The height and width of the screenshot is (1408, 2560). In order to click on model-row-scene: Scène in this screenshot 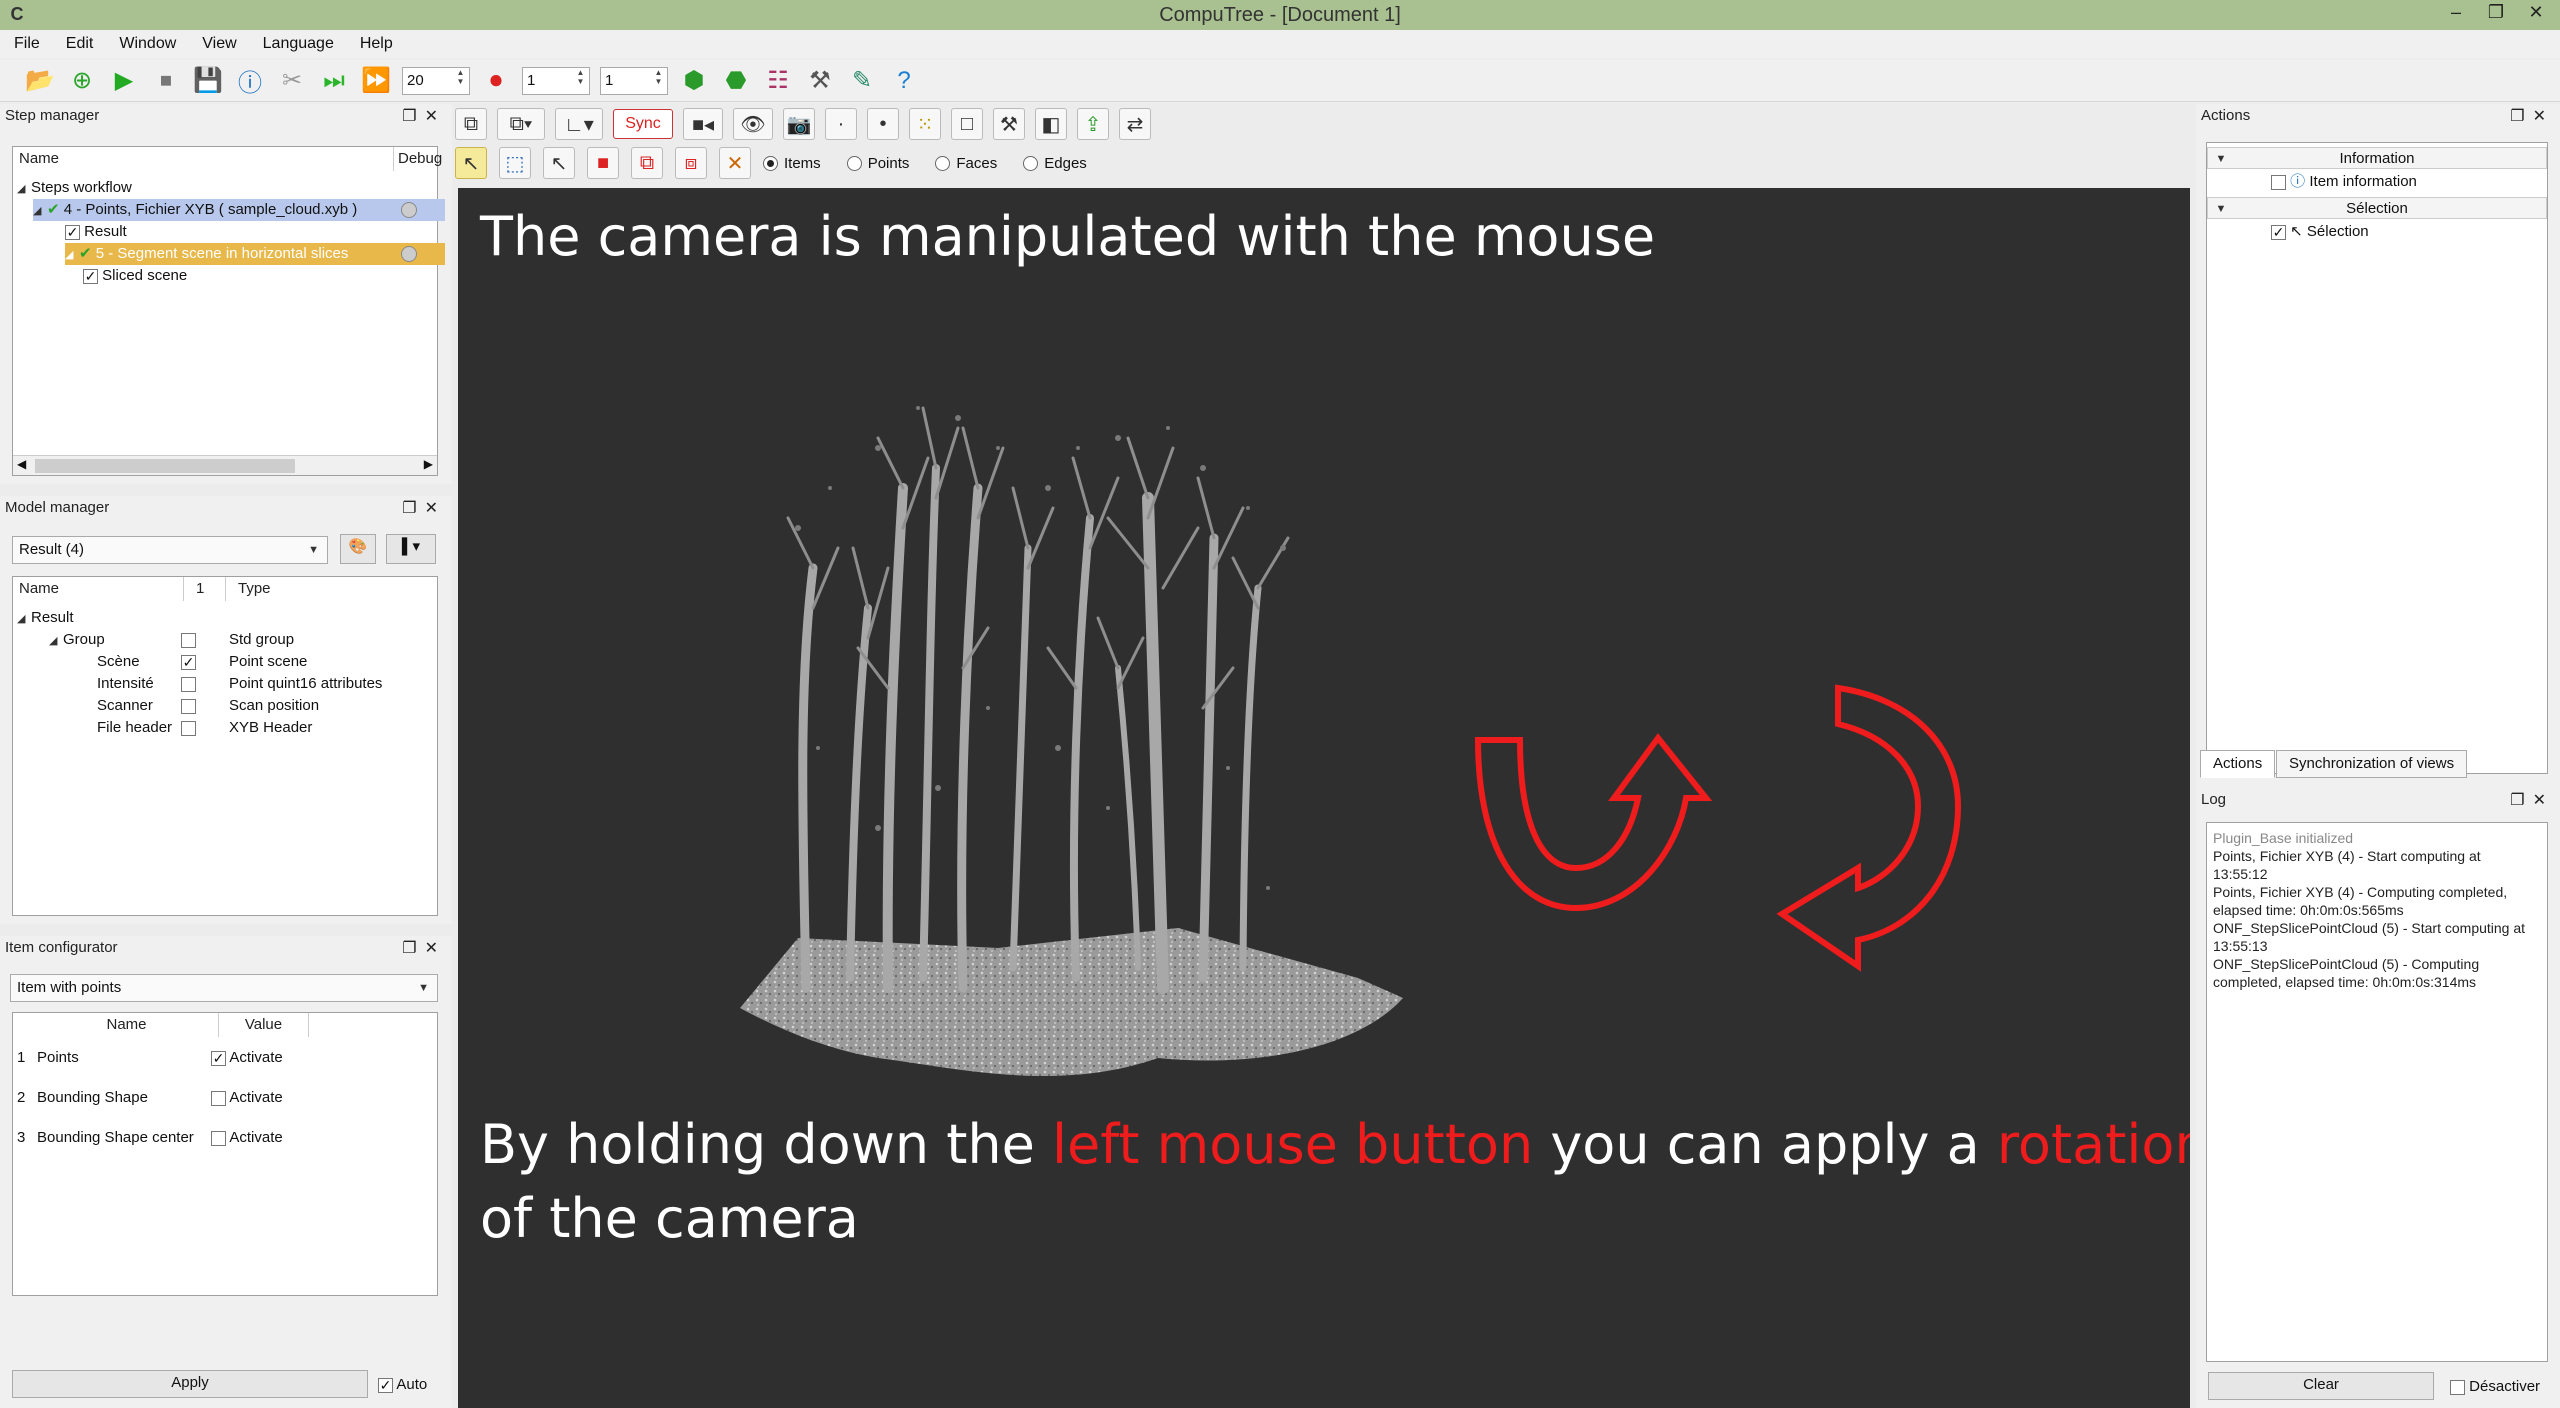, I will do `click(118, 662)`.